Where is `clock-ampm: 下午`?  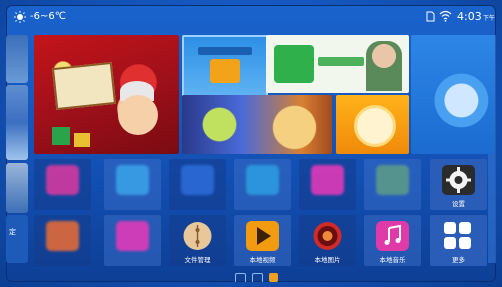 clock-ampm: 下午 is located at coordinates (489, 18).